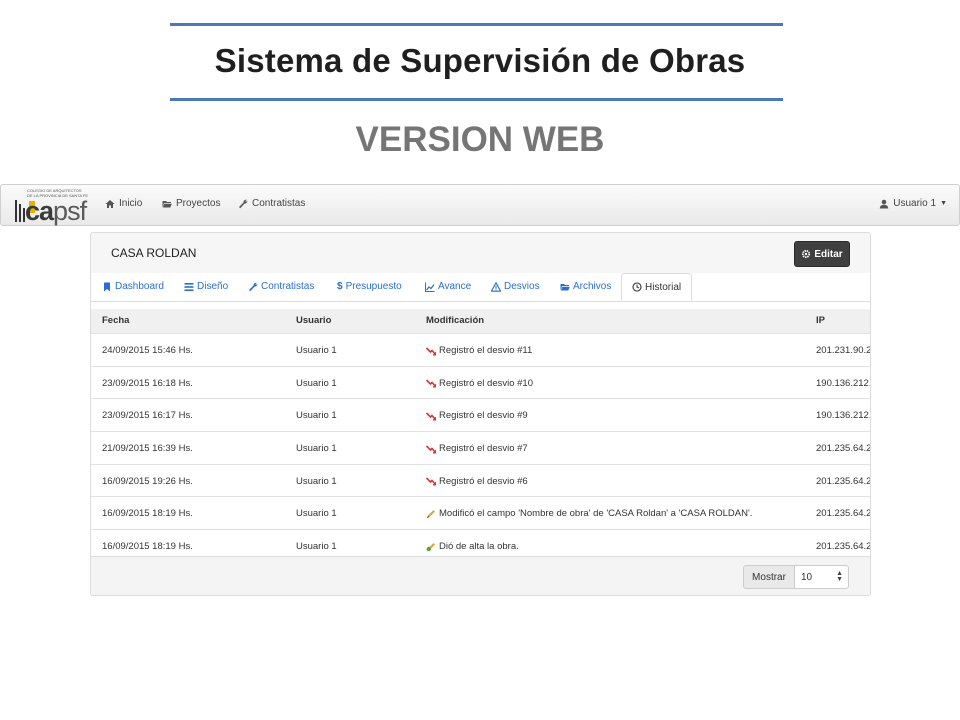 The image size is (960, 720). Describe the element at coordinates (455, 286) in the screenshot. I see `tab-avance-label: Avance` at that location.